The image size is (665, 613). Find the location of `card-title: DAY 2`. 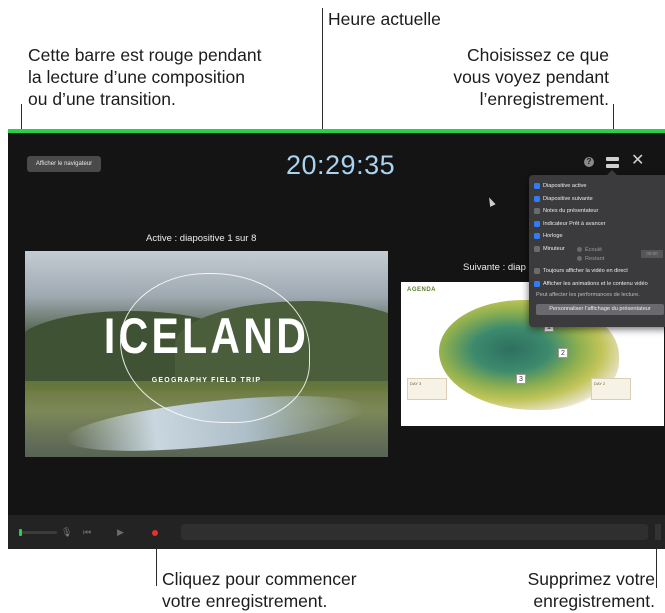

card-title: DAY 2 is located at coordinates (600, 383).